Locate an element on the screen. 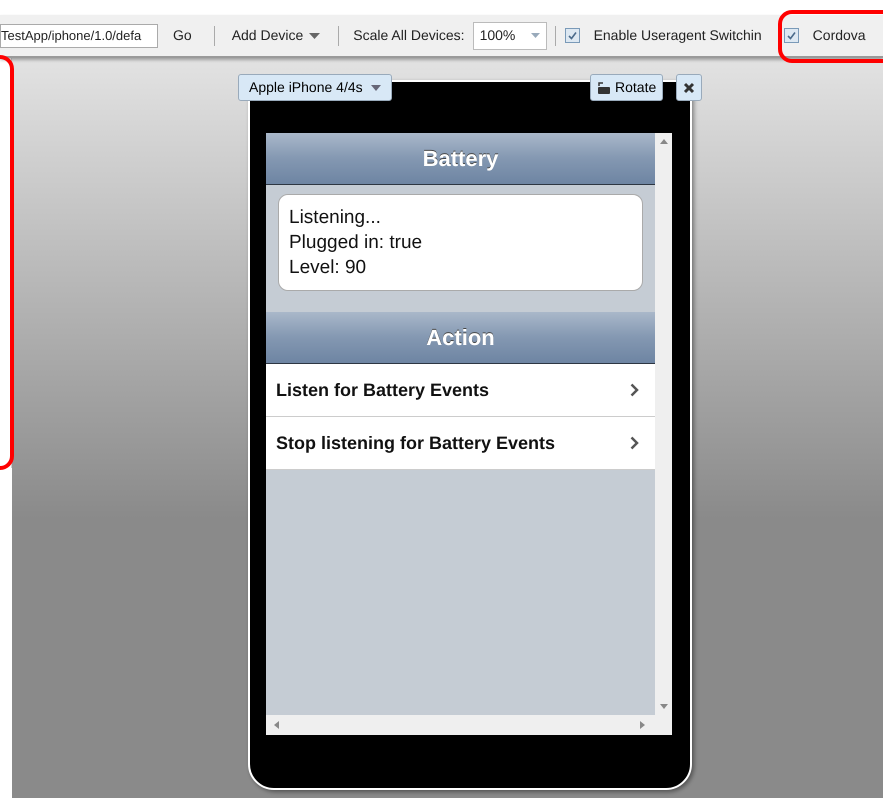 This screenshot has height=798, width=883. status-text: Plugged in: true is located at coordinates (356, 243).